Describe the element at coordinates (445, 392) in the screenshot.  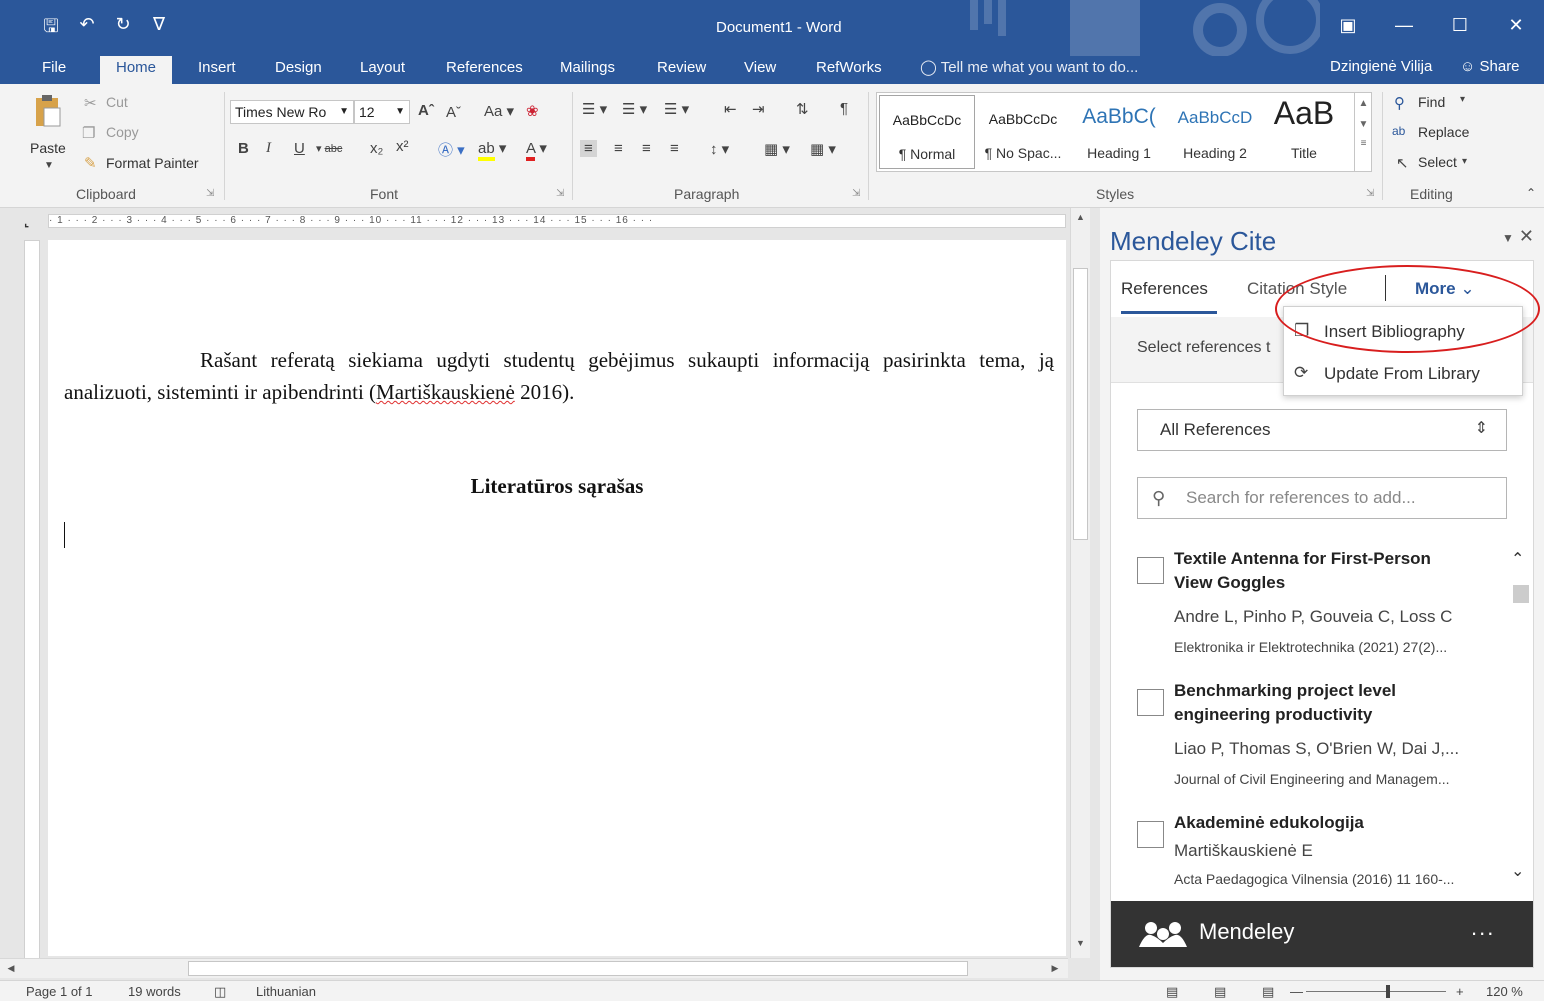
I see `citation-author: Martiškauskienė` at that location.